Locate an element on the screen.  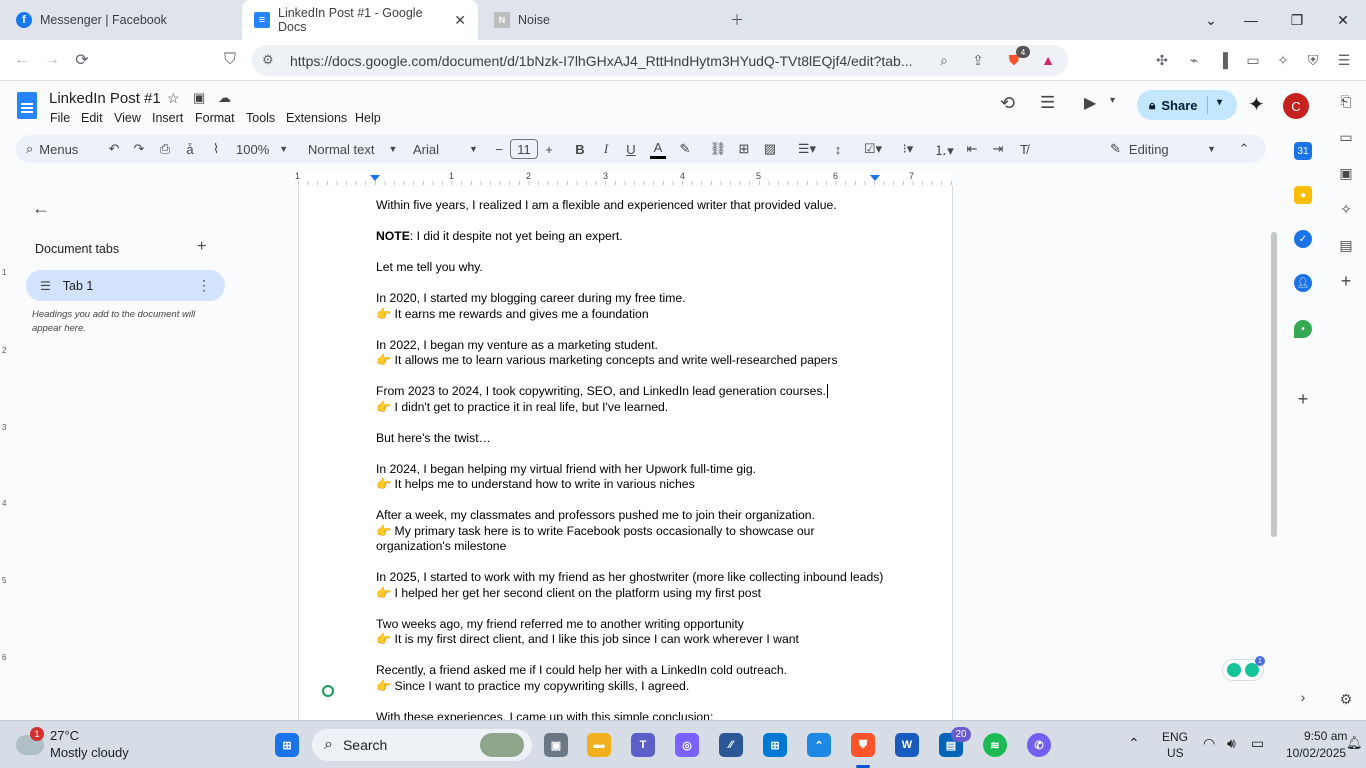
new-tab-button: ＋ is located at coordinates (737, 20).